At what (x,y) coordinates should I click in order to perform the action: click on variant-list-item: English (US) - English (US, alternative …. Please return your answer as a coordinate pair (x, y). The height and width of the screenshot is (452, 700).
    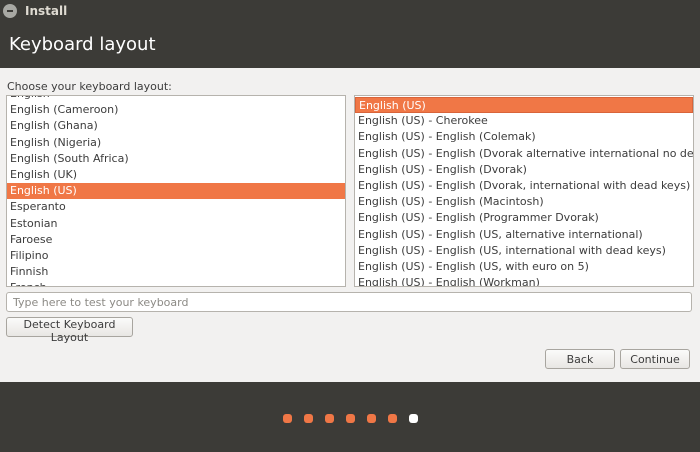
    Looking at the image, I should click on (524, 235).